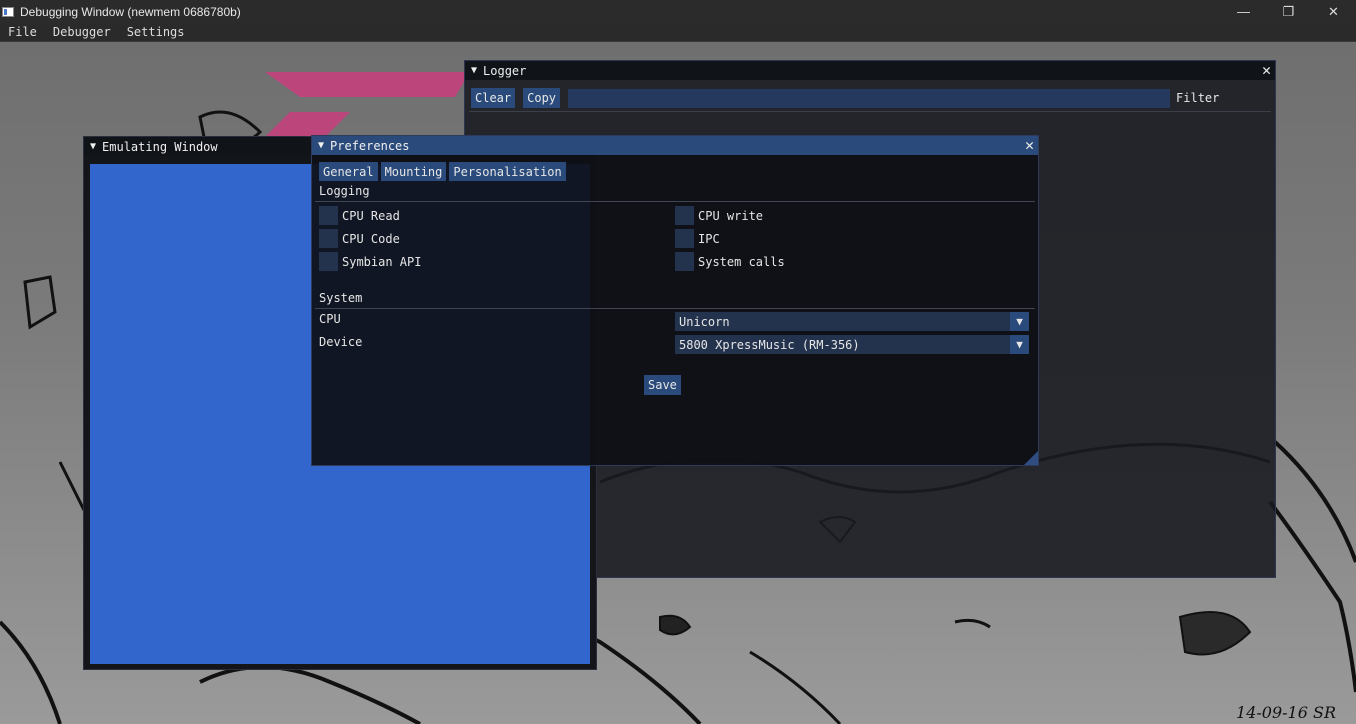 Image resolution: width=1356 pixels, height=724 pixels. I want to click on preferences-tabs: General Mounting Personalisation, so click(444, 171).